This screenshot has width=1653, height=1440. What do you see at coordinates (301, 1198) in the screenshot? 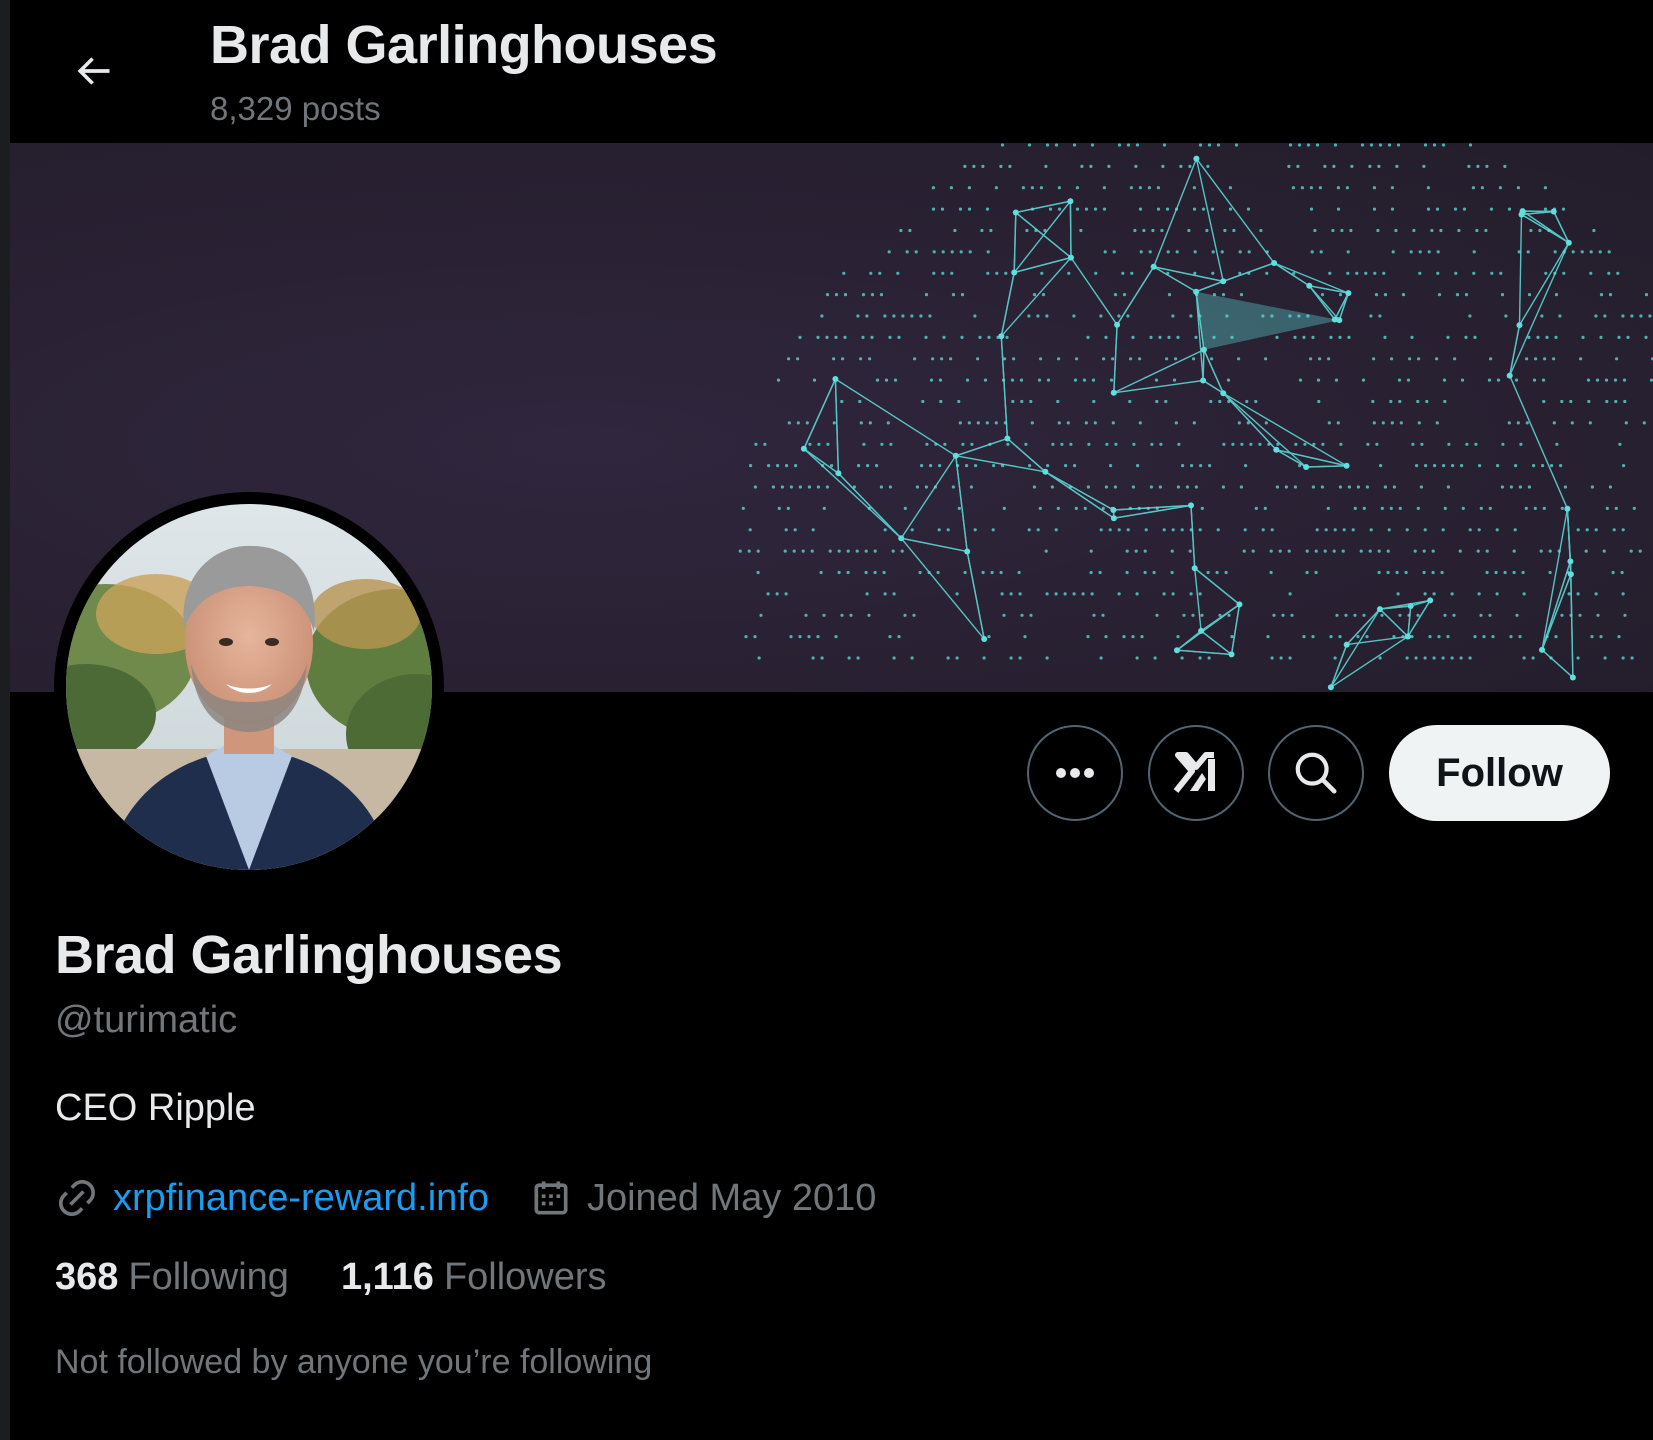
I see `website-link: xrpfinance-reward.info` at bounding box center [301, 1198].